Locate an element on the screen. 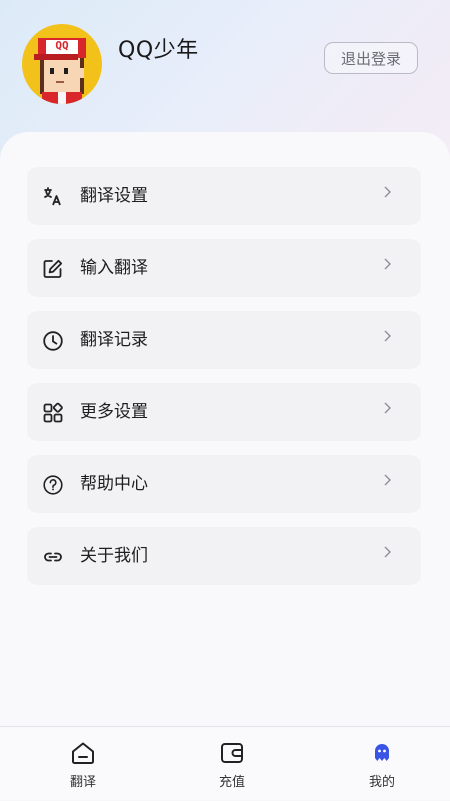 This screenshot has height=801, width=450. menu-item-label: 帮助中心 is located at coordinates (114, 484).